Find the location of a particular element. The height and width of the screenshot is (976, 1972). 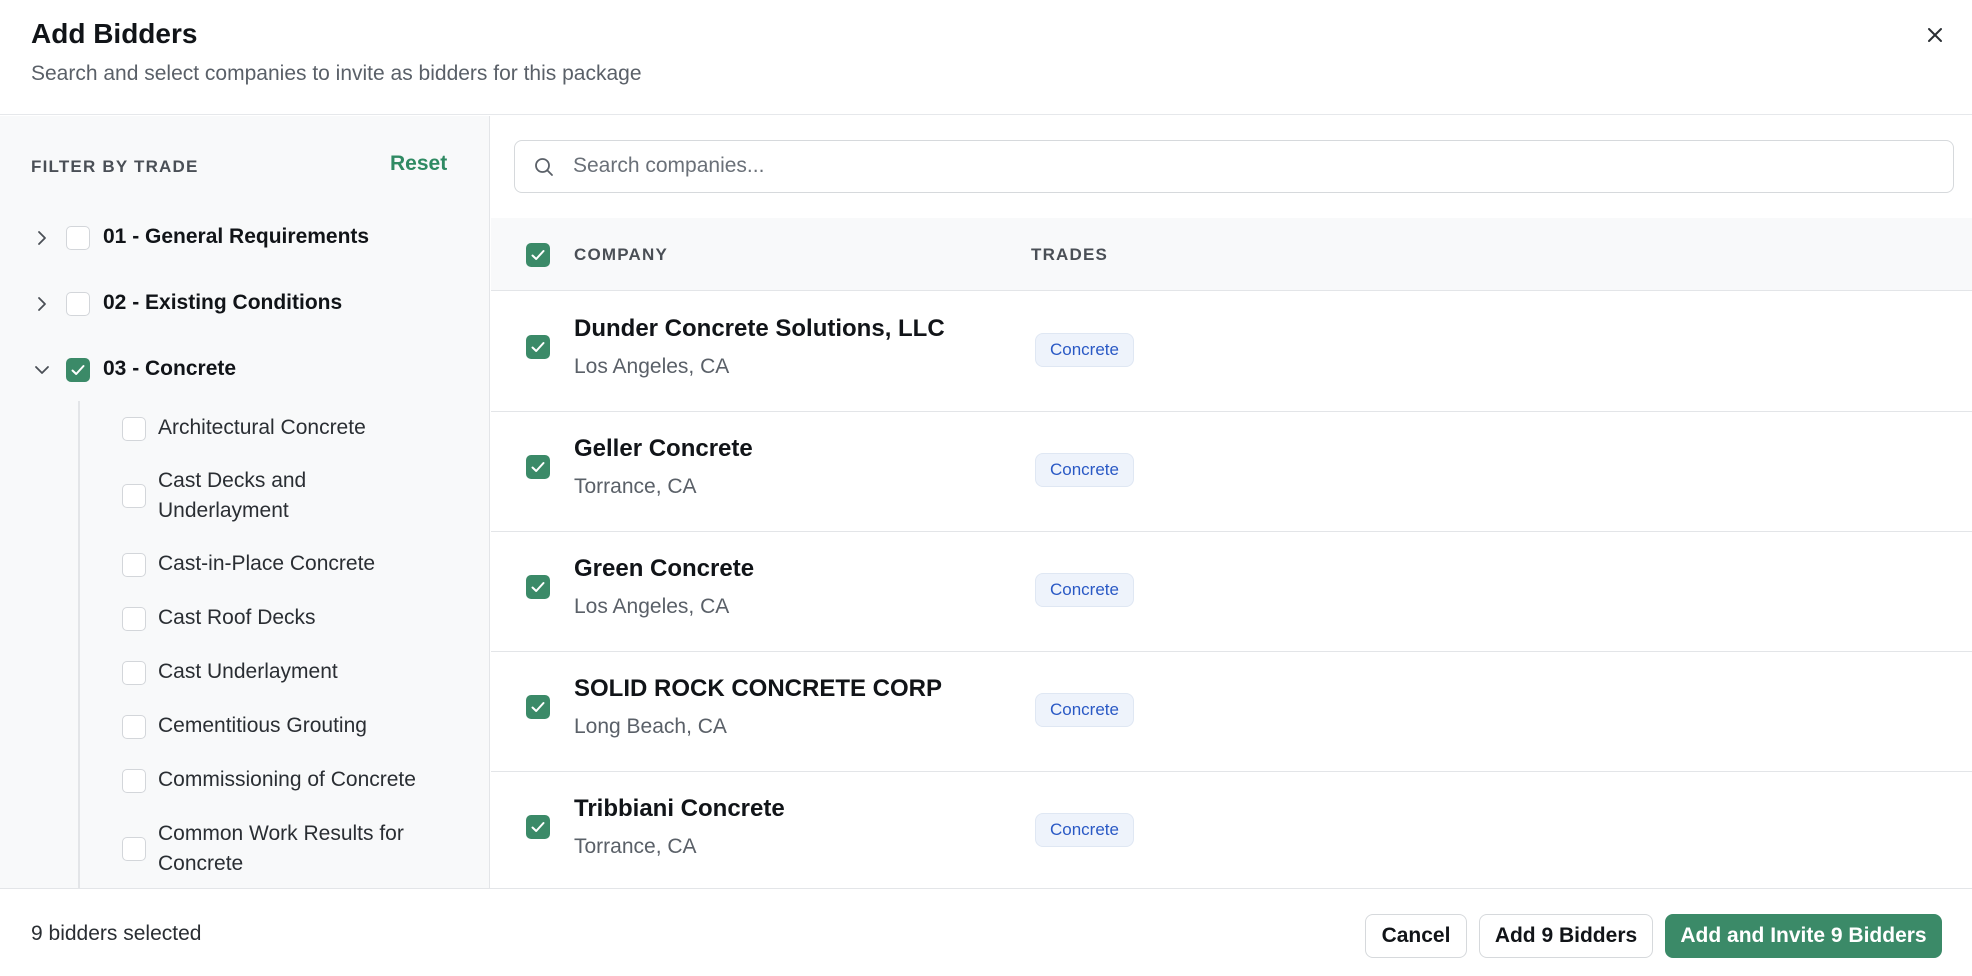

chevron-down-icon is located at coordinates (42, 370).